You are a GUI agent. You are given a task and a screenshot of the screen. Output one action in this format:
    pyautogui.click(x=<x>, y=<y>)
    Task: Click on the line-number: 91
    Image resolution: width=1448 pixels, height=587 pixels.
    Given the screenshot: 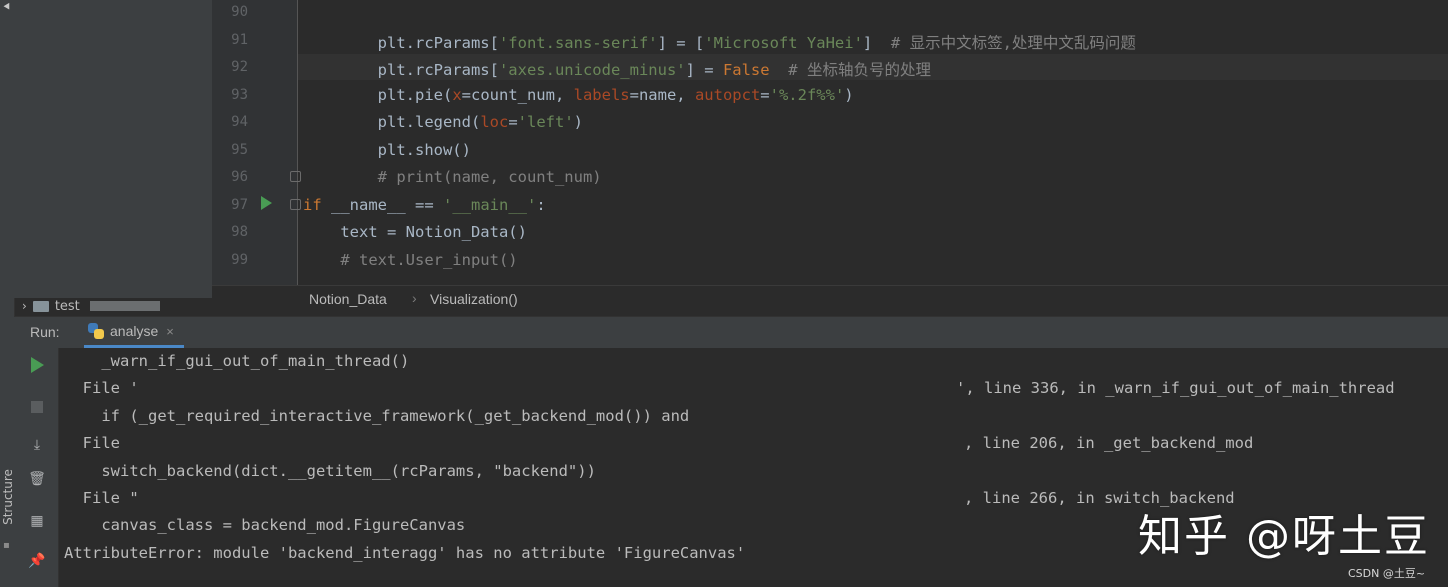 What is the action you would take?
    pyautogui.click(x=239, y=39)
    